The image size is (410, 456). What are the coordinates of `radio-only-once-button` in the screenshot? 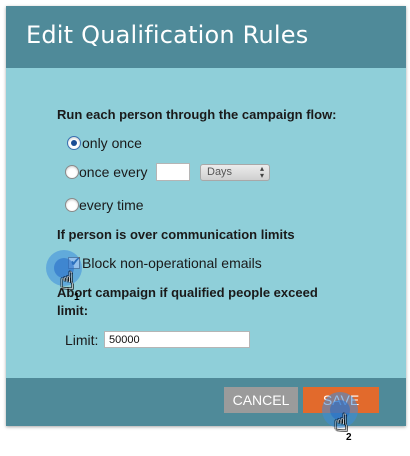 It's located at (74, 143).